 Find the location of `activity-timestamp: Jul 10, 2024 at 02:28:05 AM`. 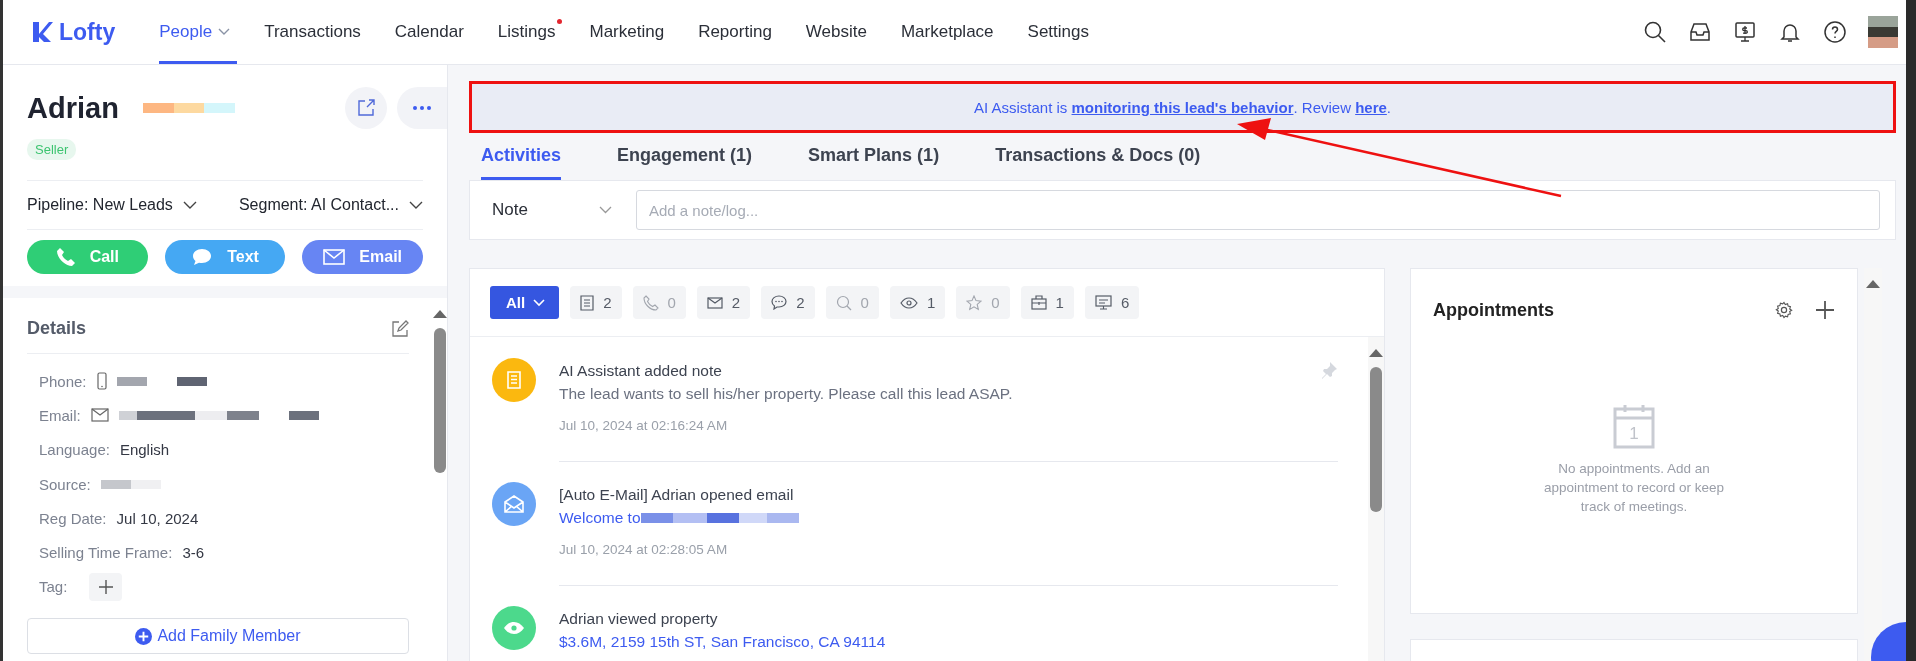

activity-timestamp: Jul 10, 2024 at 02:28:05 AM is located at coordinates (644, 549).